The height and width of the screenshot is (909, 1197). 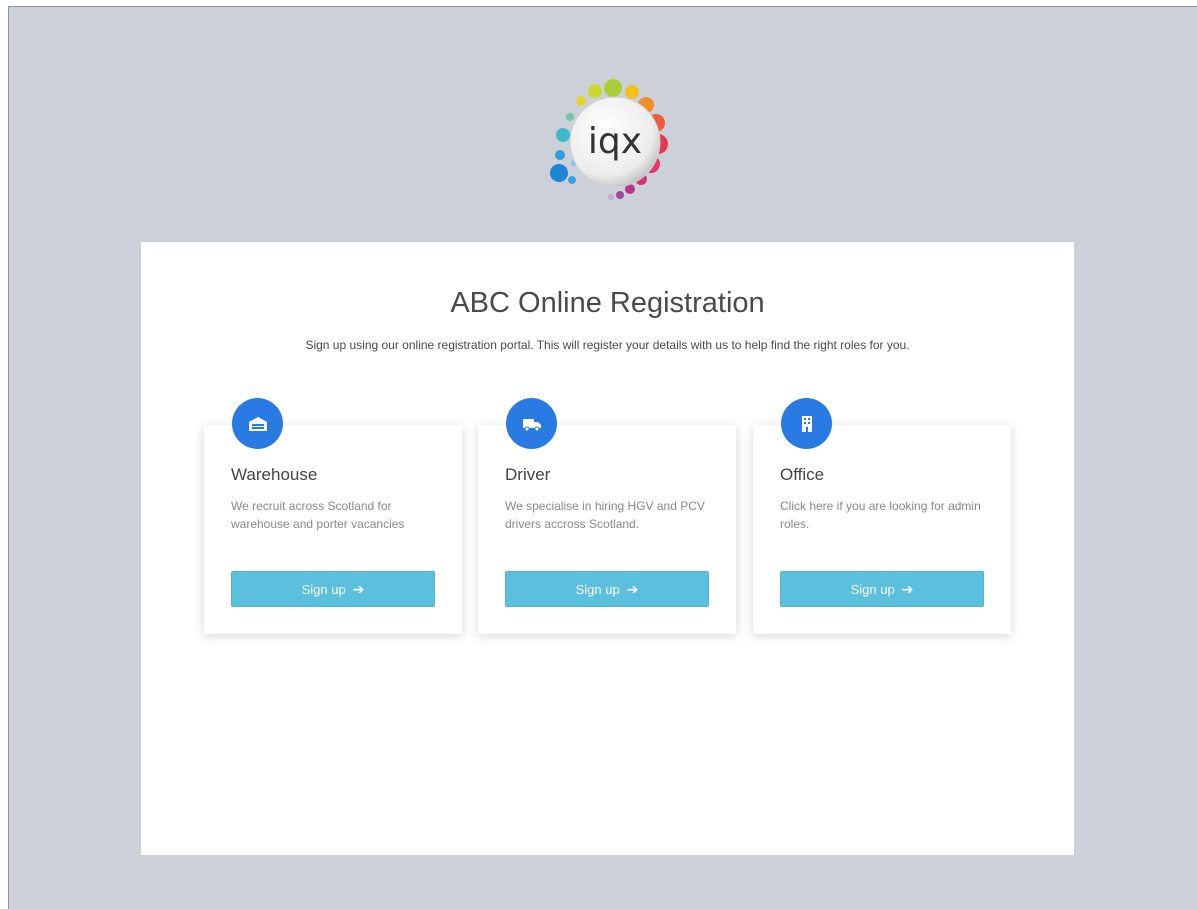 I want to click on warehouse-badge, so click(x=257, y=423).